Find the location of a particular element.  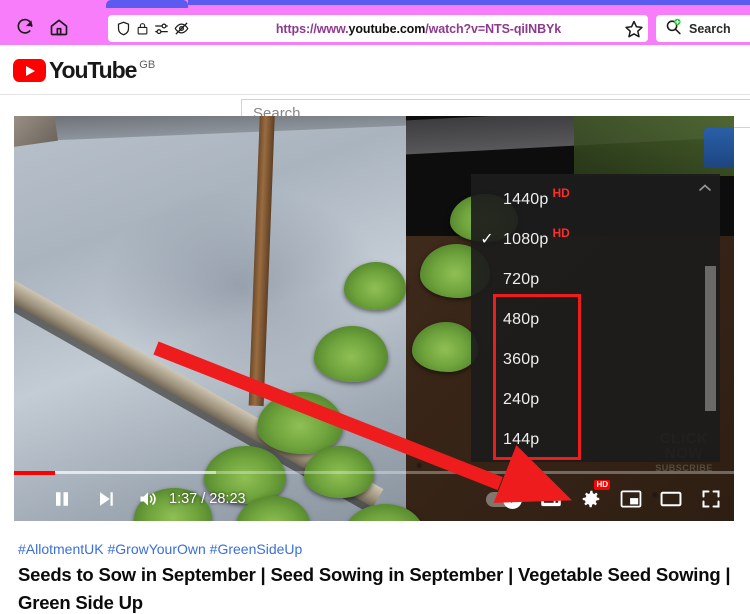

quality-option-720p: 720p is located at coordinates (595, 280).